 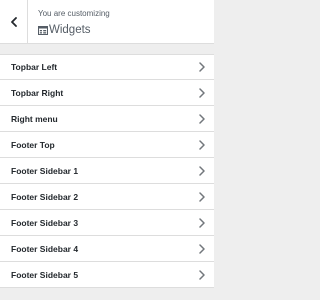 I want to click on customizing-subtitle: You are customizing, so click(x=74, y=13).